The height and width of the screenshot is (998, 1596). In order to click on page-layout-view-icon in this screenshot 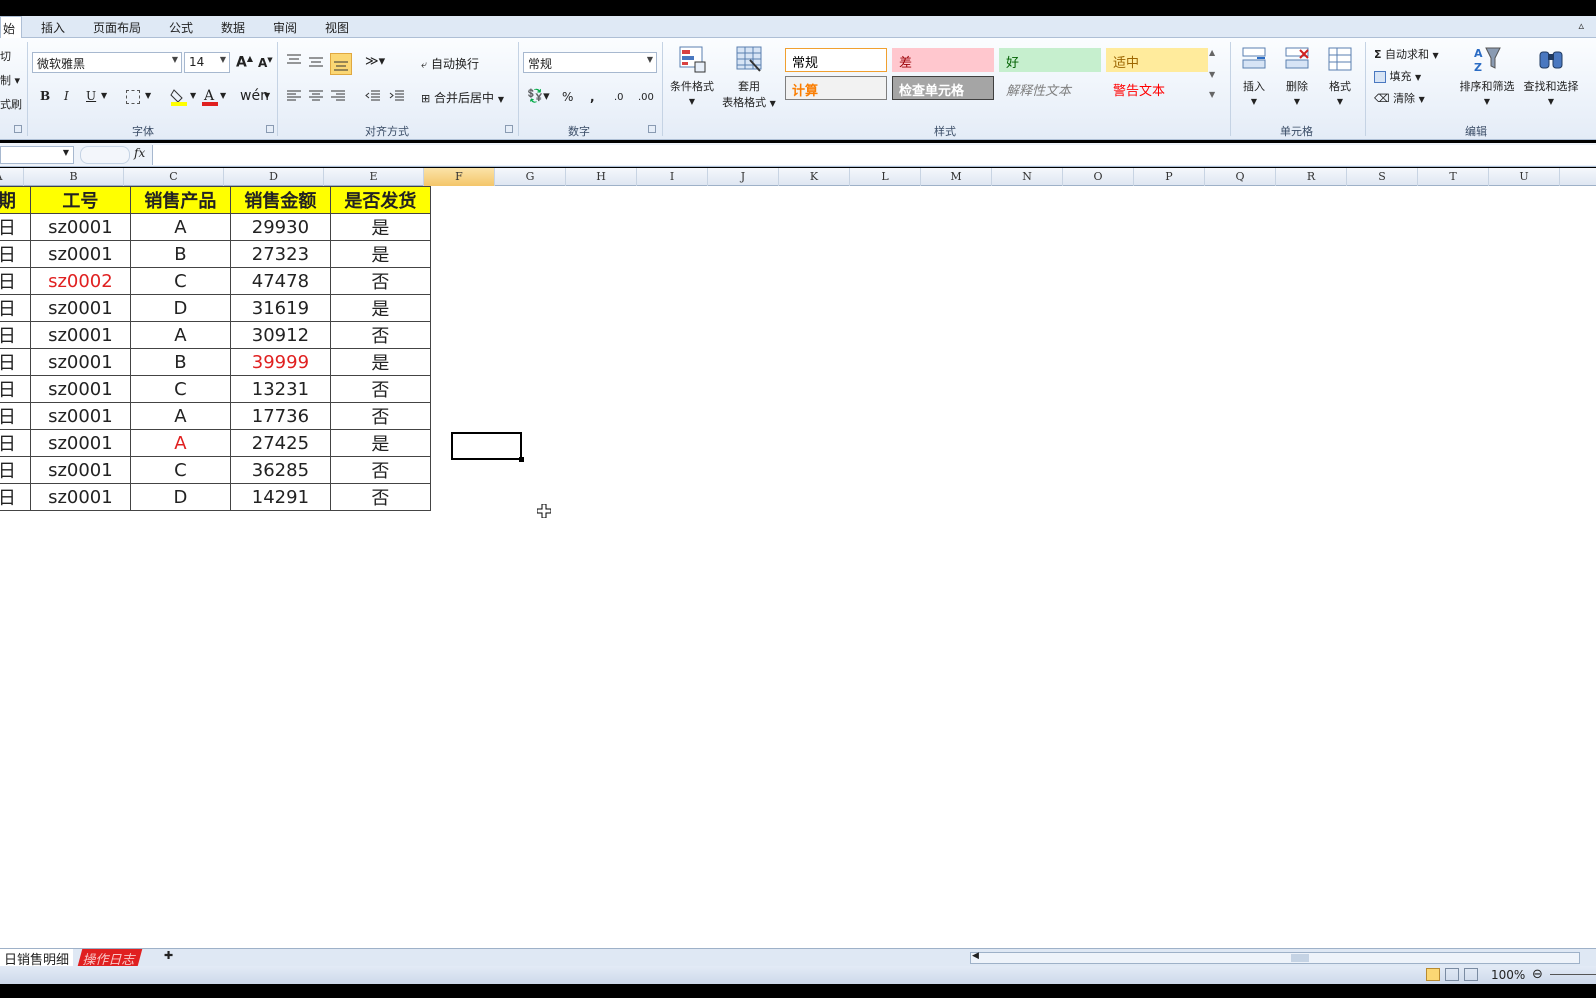, I will do `click(1452, 974)`.